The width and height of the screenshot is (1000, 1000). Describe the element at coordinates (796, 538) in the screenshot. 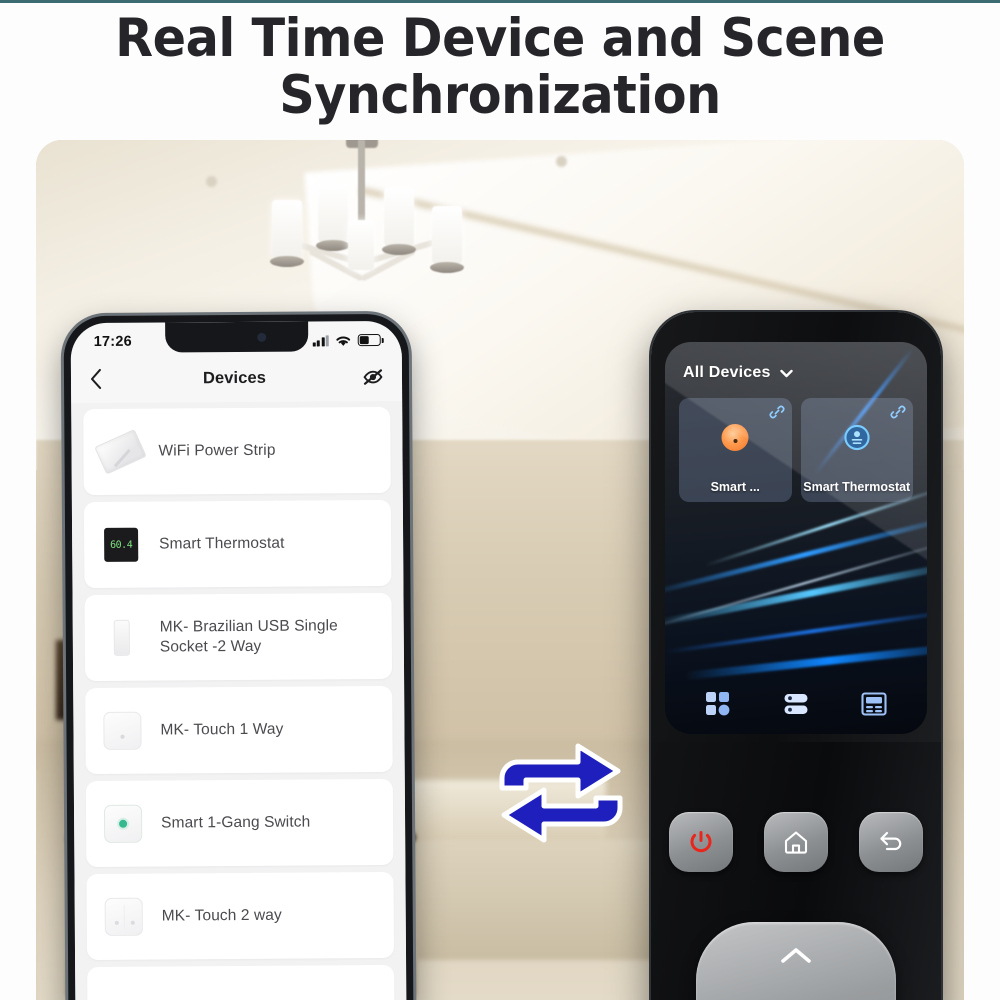

I see `remote-screen: All Devices Smart ... Smart Thermostat` at that location.